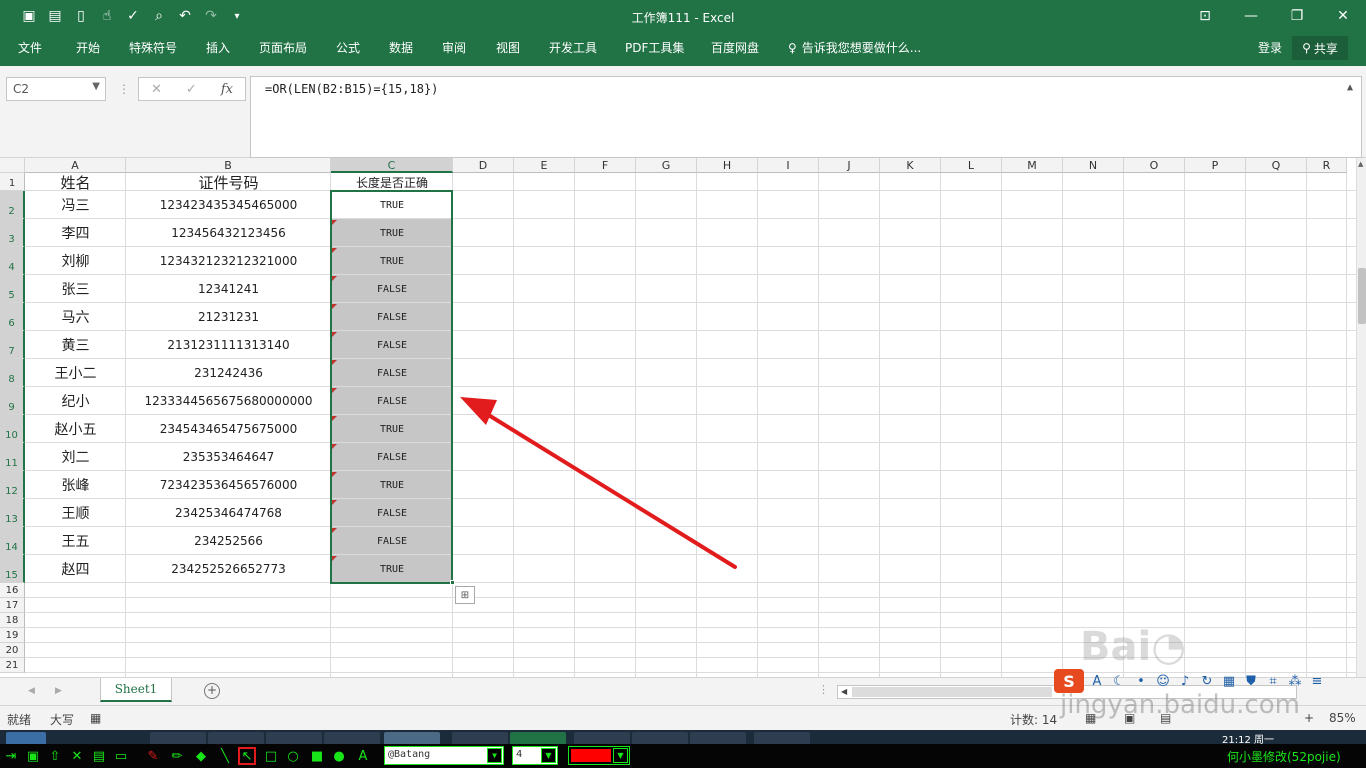 This screenshot has height=768, width=1366. I want to click on tab-formulas: 公式, so click(348, 47).